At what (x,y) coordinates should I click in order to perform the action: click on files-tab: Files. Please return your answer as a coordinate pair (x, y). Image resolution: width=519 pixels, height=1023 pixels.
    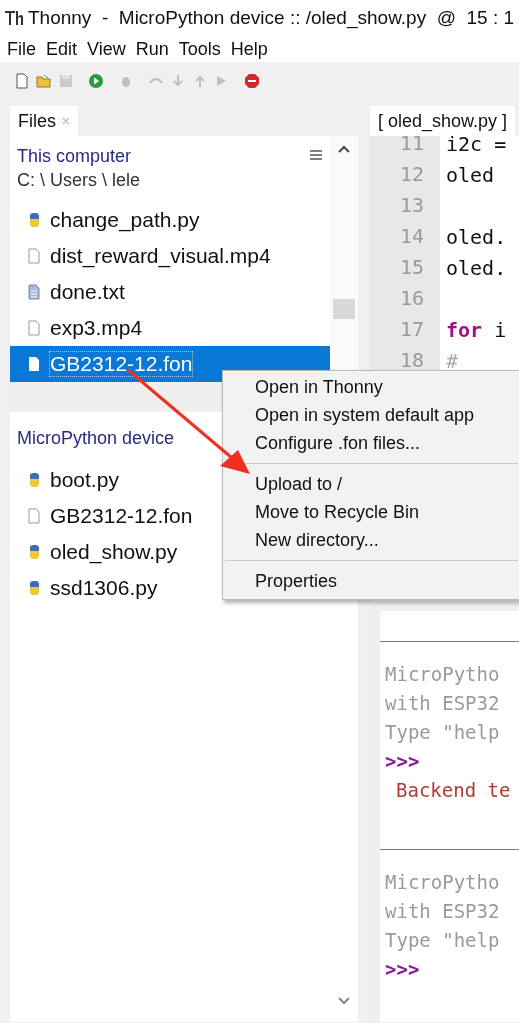
    Looking at the image, I should click on (44, 121).